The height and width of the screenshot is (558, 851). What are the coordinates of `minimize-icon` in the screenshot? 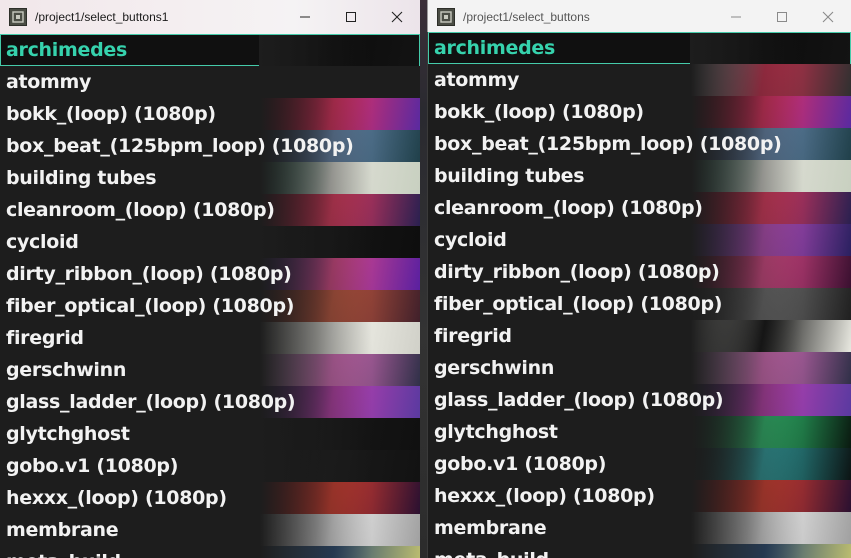 It's located at (736, 17).